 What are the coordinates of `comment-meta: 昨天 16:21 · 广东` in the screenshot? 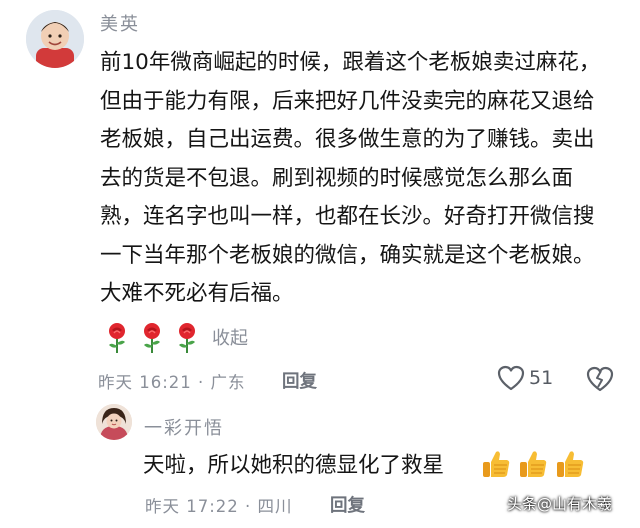 It's located at (172, 382).